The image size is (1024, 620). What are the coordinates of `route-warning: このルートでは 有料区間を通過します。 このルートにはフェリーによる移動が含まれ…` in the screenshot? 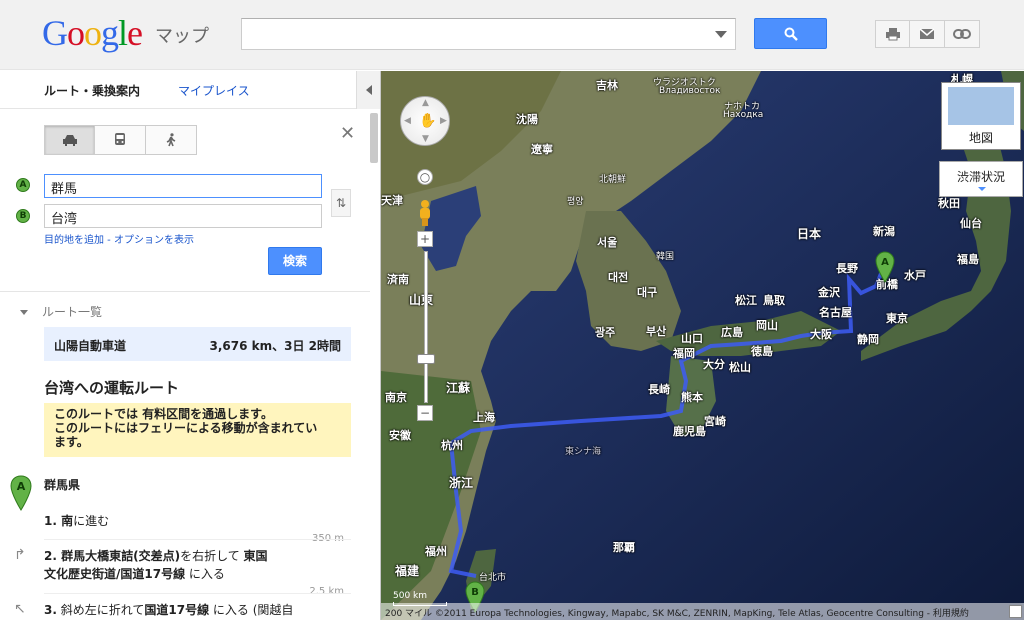 It's located at (197, 430).